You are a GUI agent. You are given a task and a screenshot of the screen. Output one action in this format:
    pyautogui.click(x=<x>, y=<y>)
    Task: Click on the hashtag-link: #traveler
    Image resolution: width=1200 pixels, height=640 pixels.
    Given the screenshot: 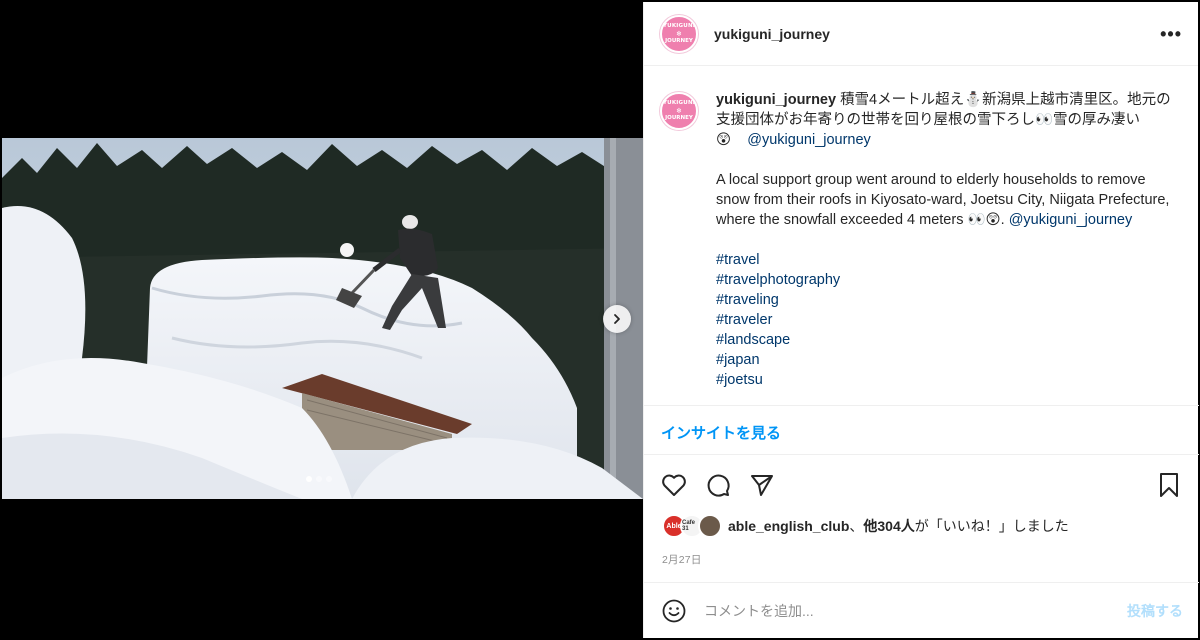 What is the action you would take?
    pyautogui.click(x=947, y=320)
    